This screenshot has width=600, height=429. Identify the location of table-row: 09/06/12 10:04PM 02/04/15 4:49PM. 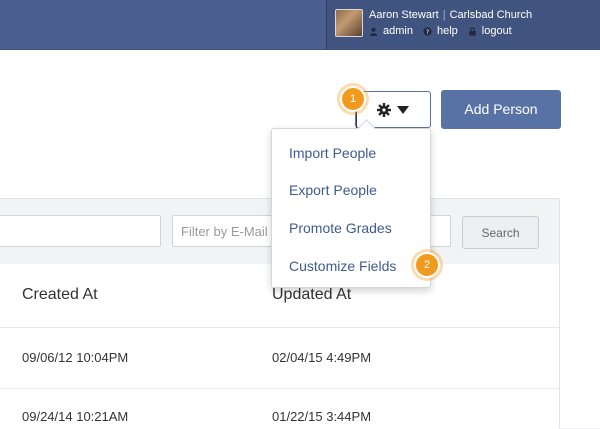
(279, 358).